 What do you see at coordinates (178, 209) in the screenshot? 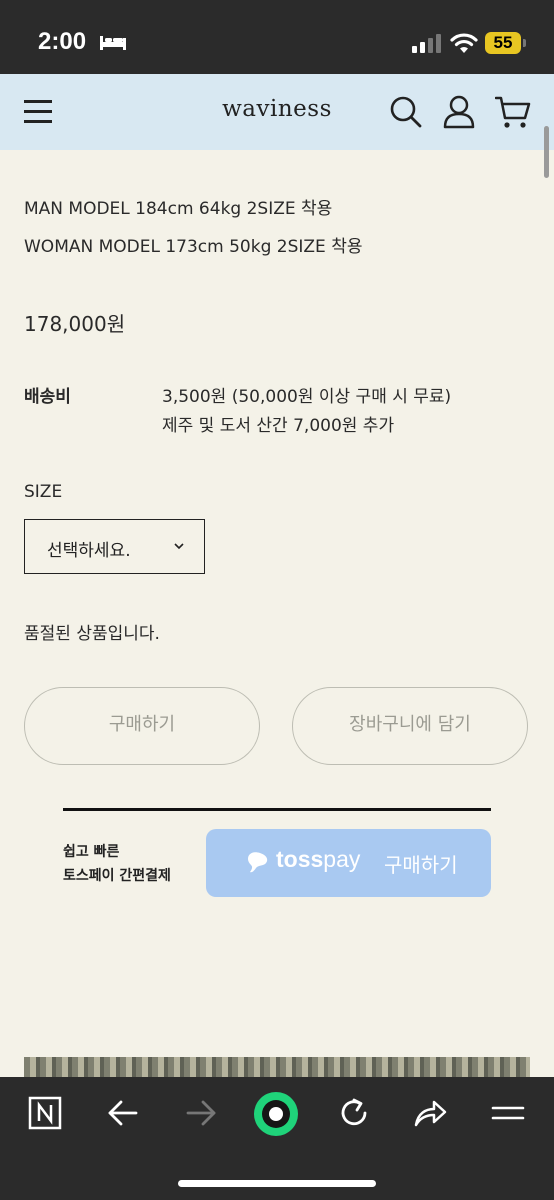
I see `model-info-man: MAN MODEL 184cm 64kg 2SIZE 착용` at bounding box center [178, 209].